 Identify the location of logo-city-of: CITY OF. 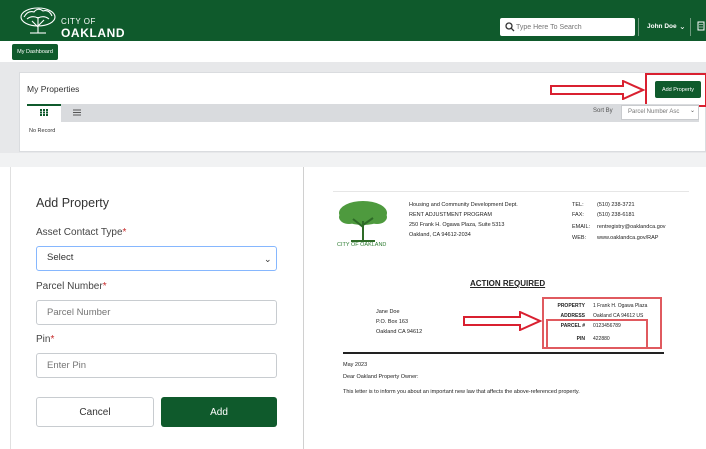
(78, 21).